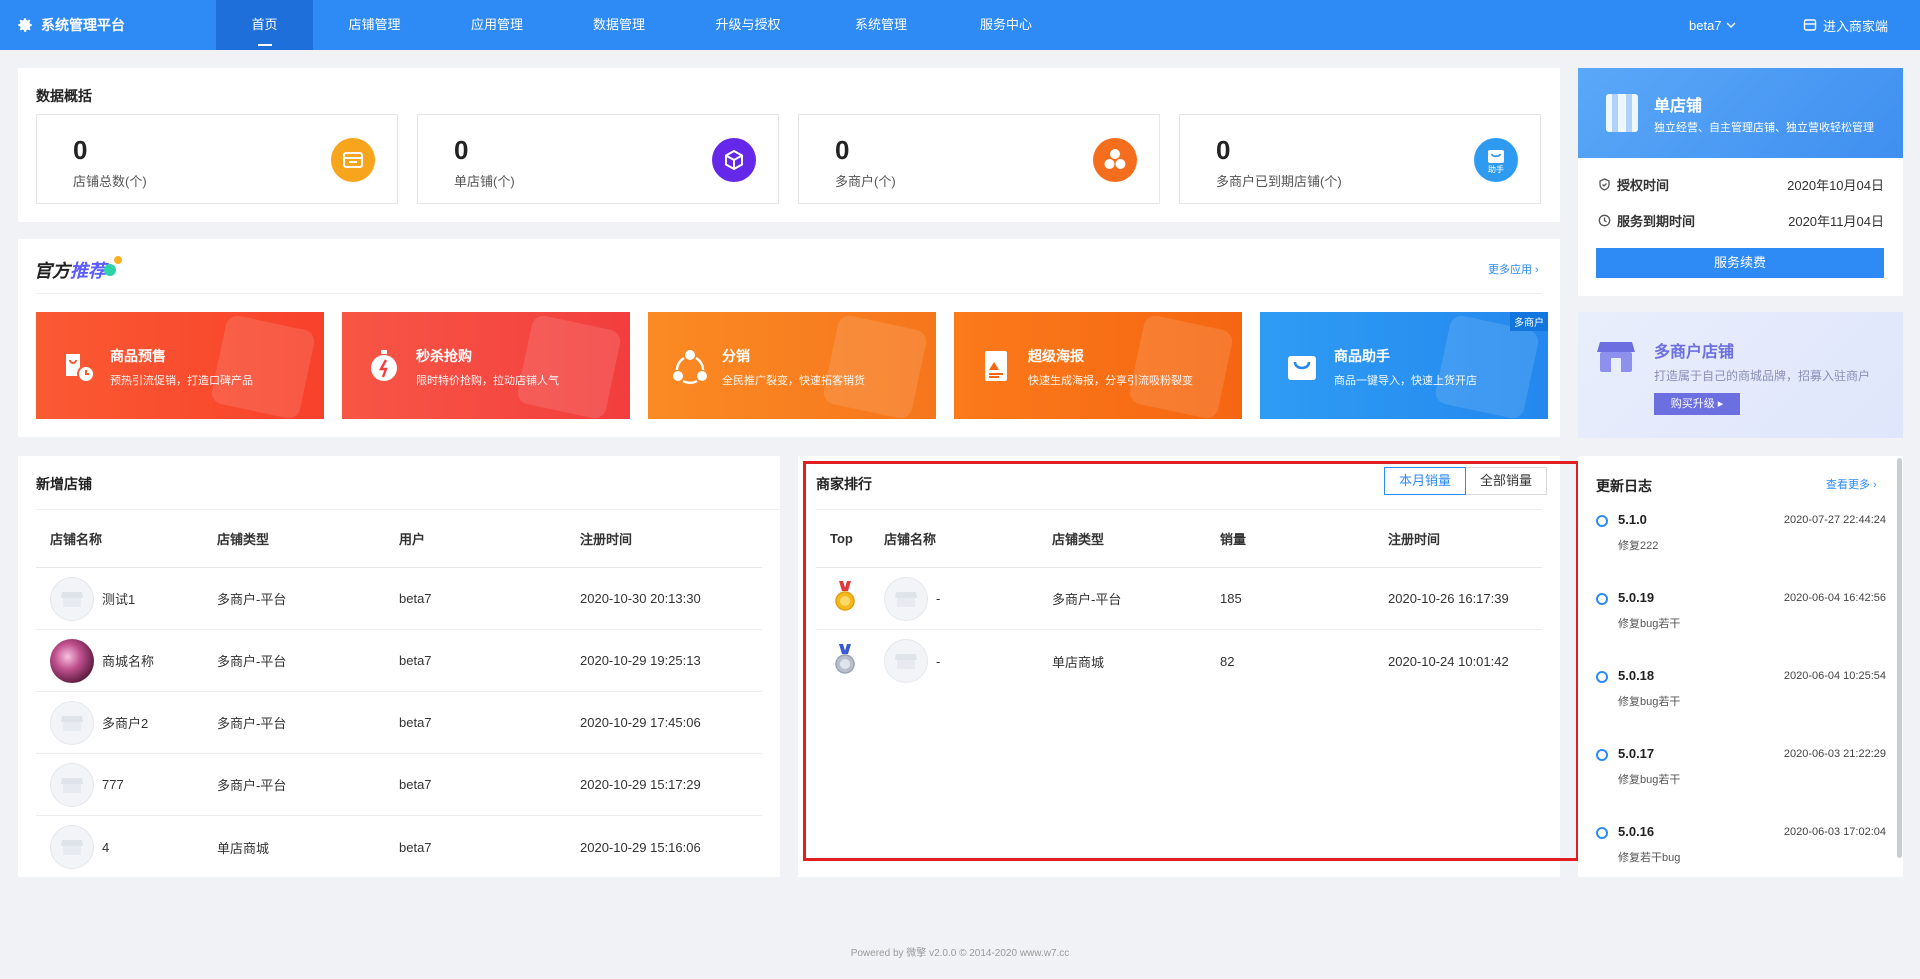  I want to click on stat-card-expired-shops: 0 多商户已到期店铺(个) 助手, so click(1360, 159).